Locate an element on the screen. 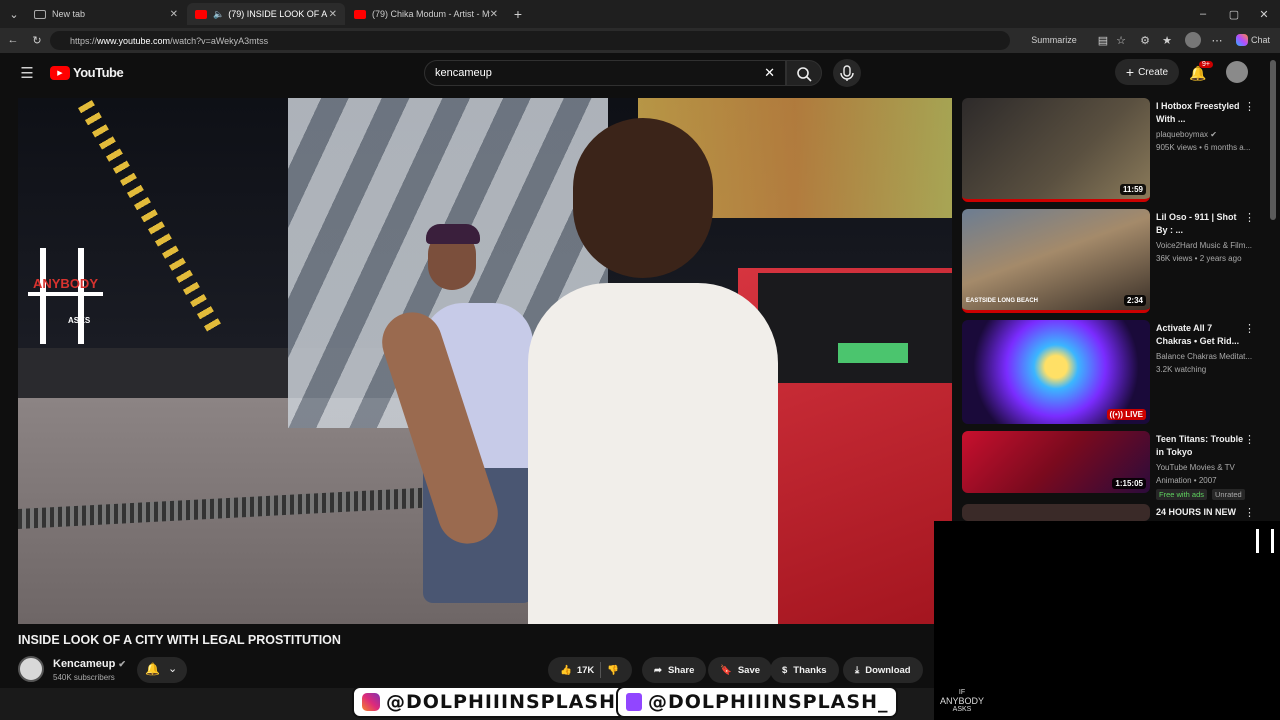 Image resolution: width=1280 pixels, height=720 pixels. create-label: Create is located at coordinates (1153, 72).